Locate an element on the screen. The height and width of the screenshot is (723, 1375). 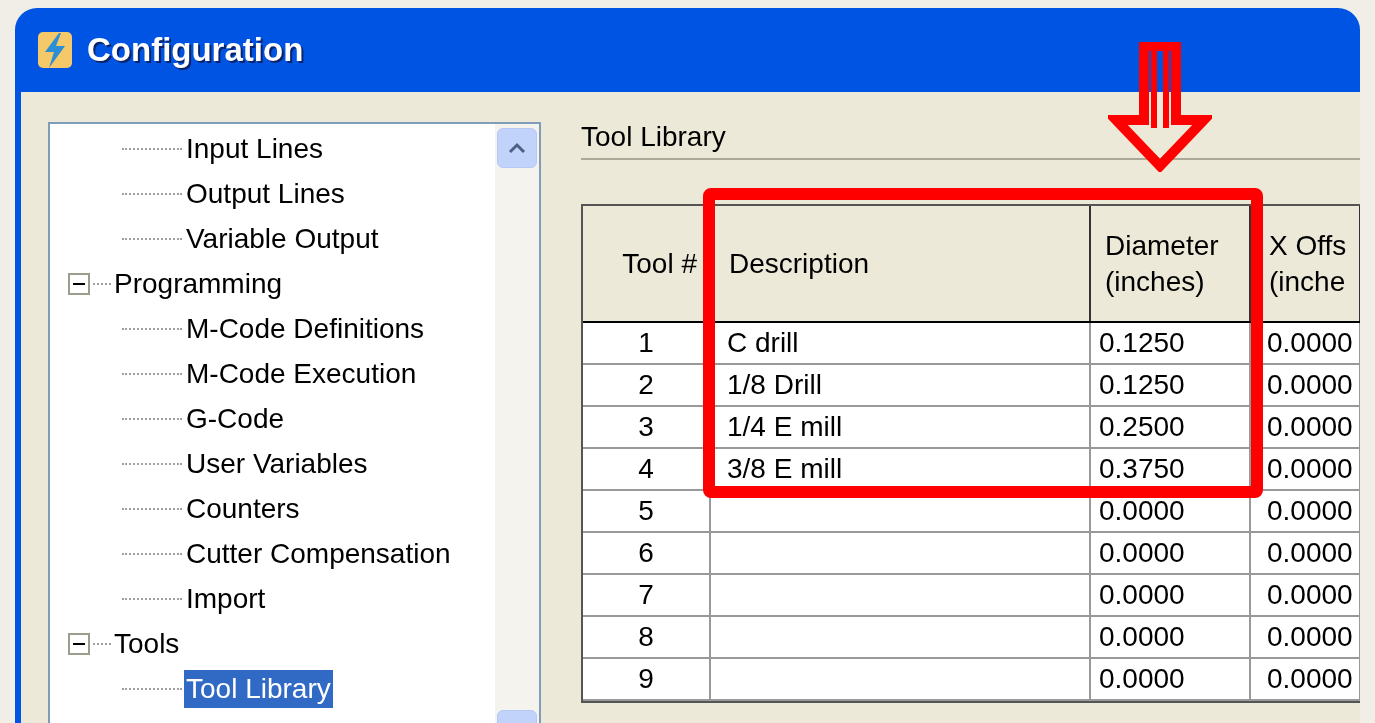
tree-item: Variable Output is located at coordinates (282, 238).